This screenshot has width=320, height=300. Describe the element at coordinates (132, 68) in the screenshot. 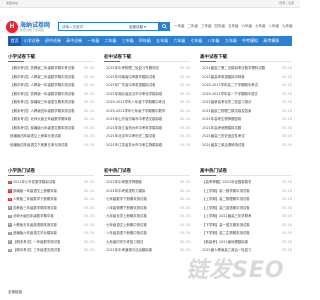

I see `article-title: 2021年中考物理二轮复习专题测试` at that location.